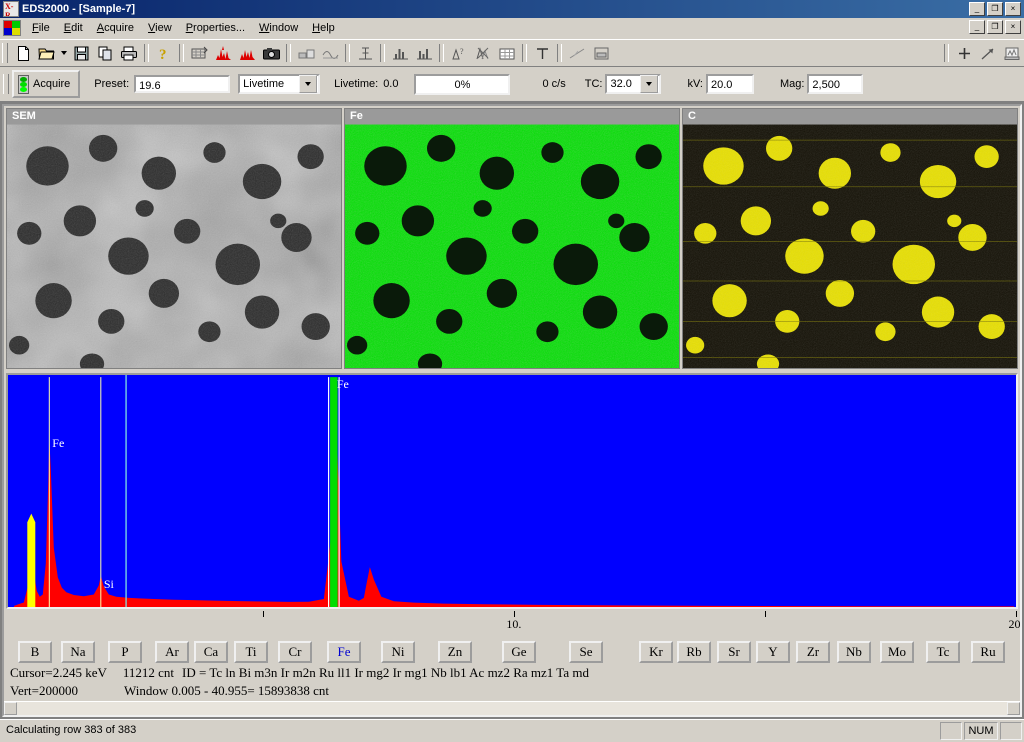 The image size is (1024, 742). I want to click on restore-button: ❐, so click(995, 9).